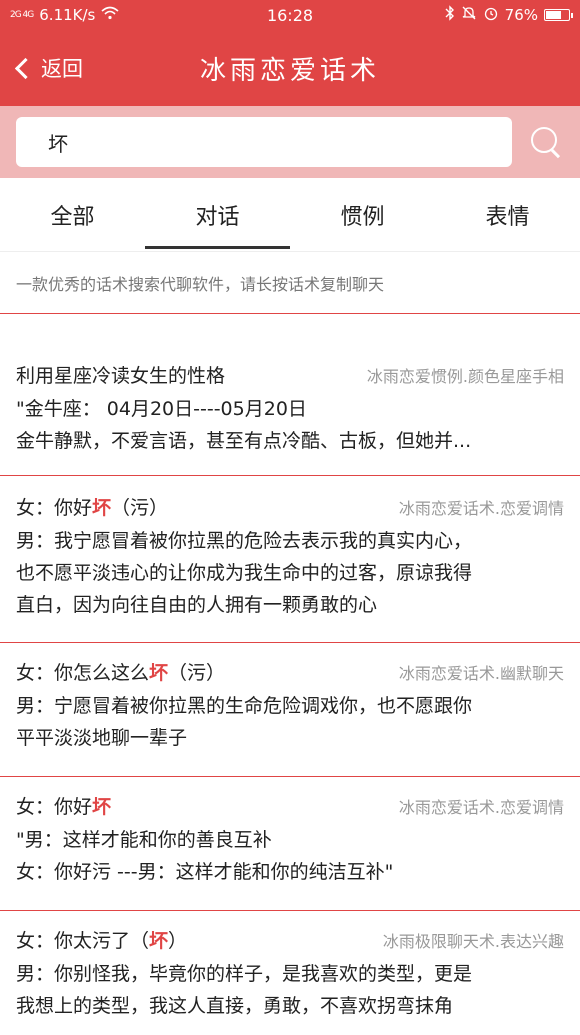 The image size is (580, 1035). Describe the element at coordinates (67, 15) in the screenshot. I see `network-speed: 6.11K/s` at that location.